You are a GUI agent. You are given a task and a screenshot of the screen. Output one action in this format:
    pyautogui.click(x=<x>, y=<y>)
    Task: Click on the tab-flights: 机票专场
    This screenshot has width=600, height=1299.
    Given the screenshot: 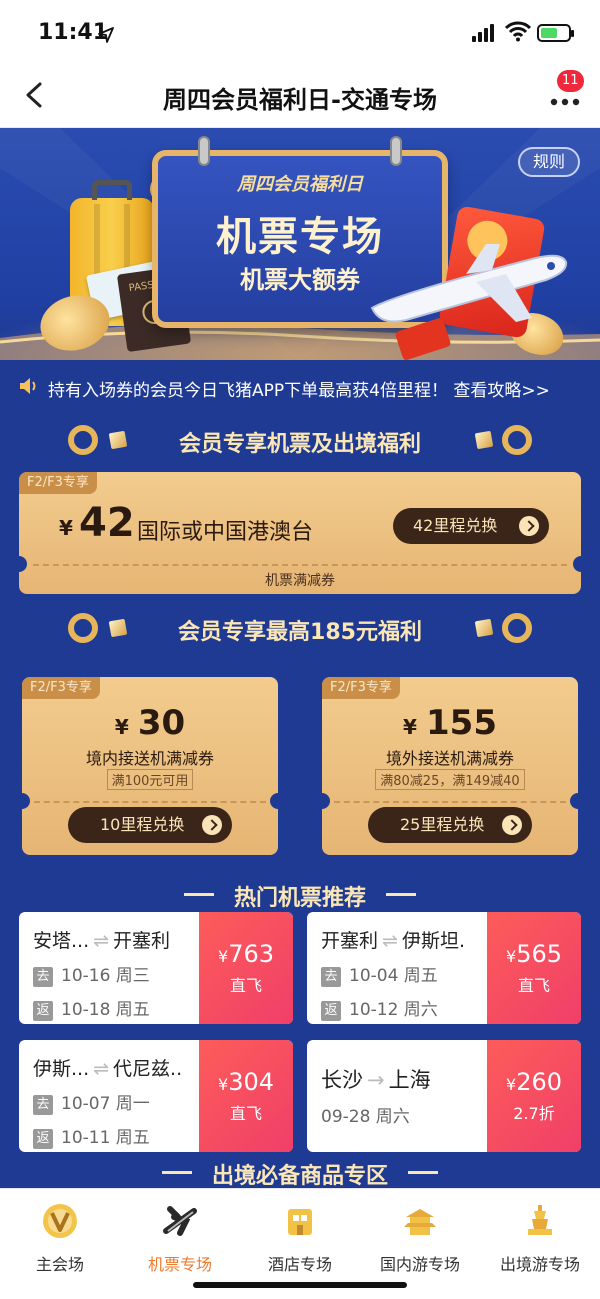 What is the action you would take?
    pyautogui.click(x=180, y=1239)
    